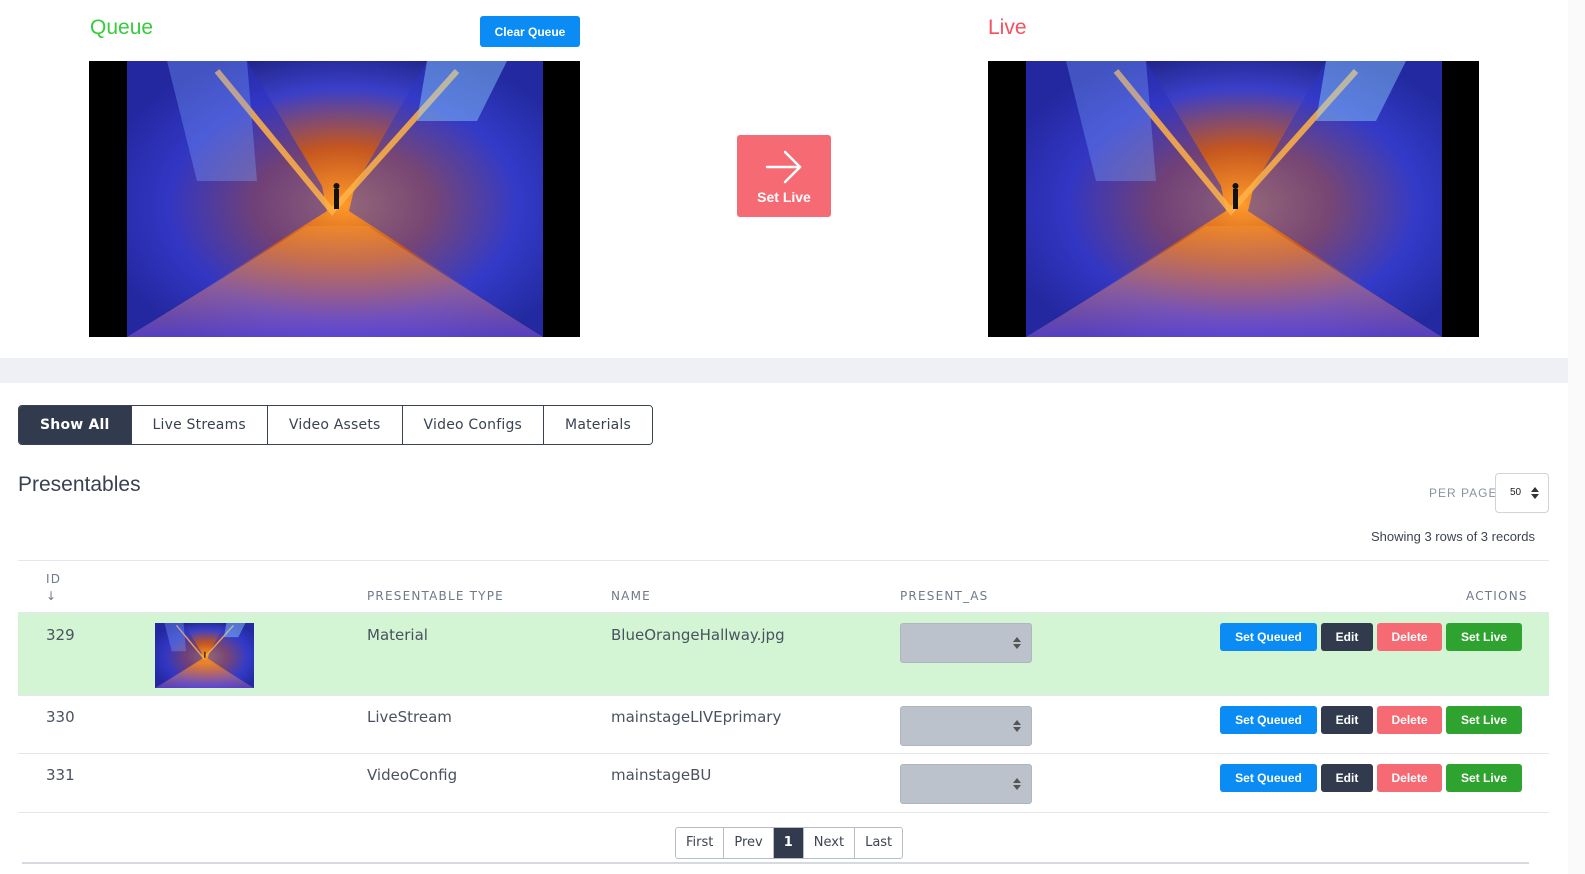 Image resolution: width=1585 pixels, height=874 pixels. What do you see at coordinates (598, 425) in the screenshot?
I see `tab-materials: Materials` at bounding box center [598, 425].